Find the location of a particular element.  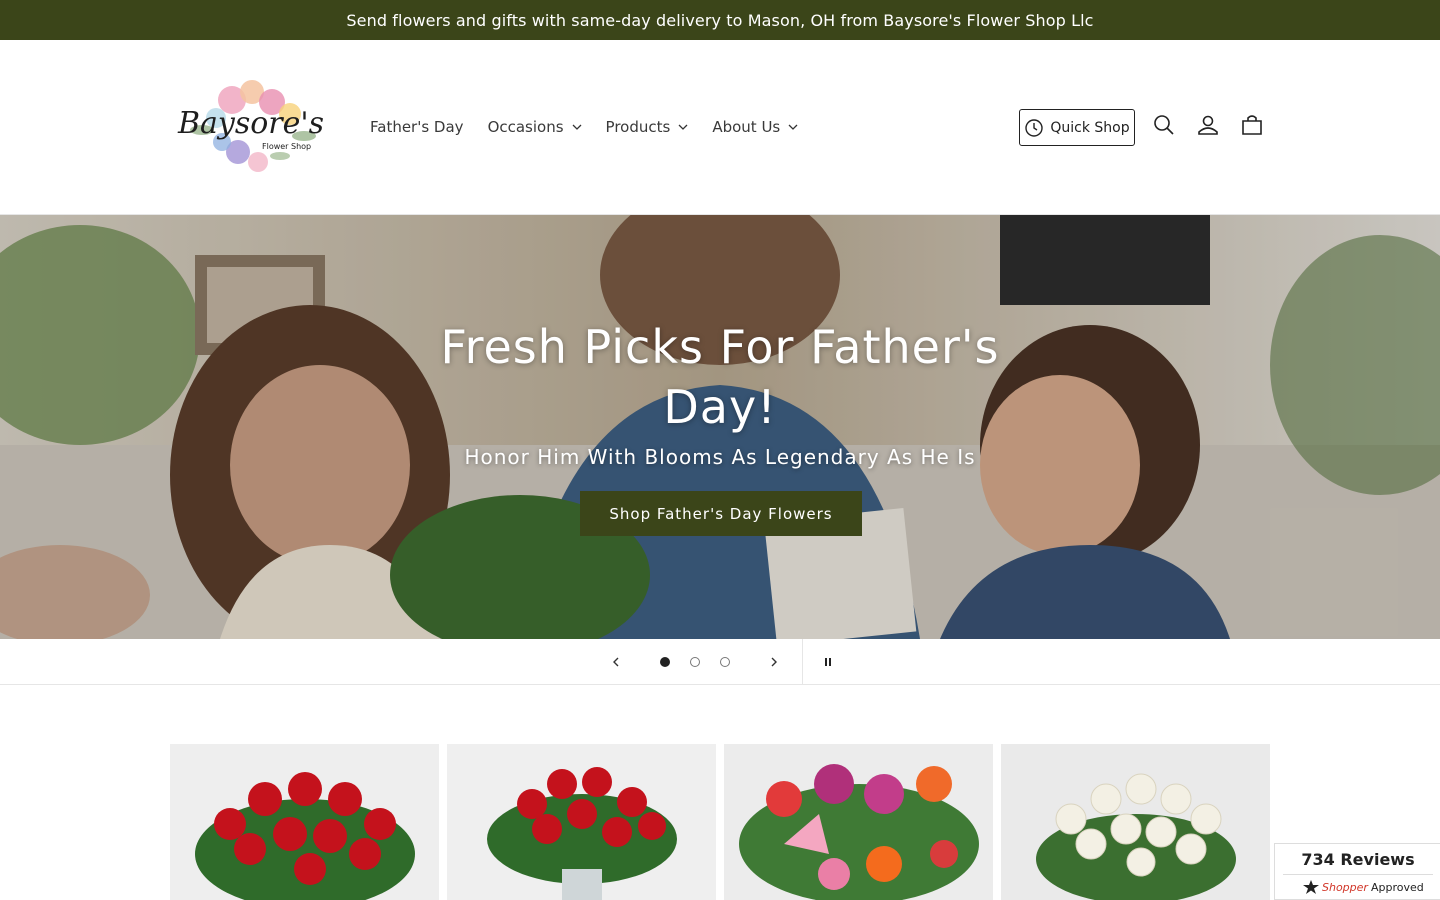

slide-next-button is located at coordinates (774, 662).